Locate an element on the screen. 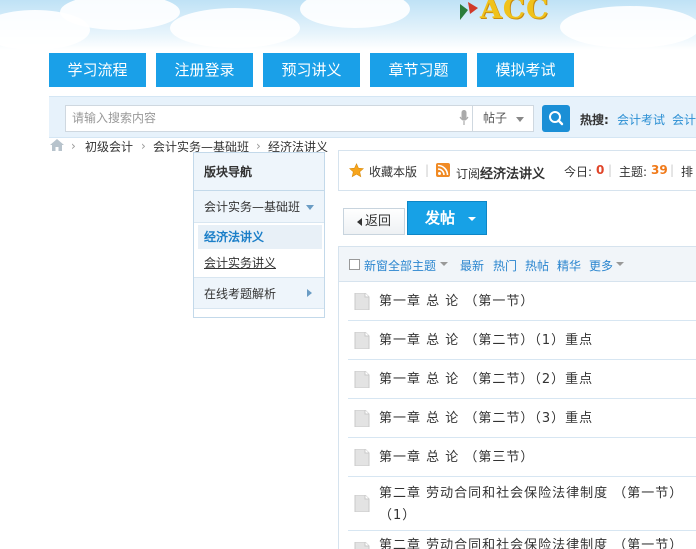 The image size is (696, 549). new-post-button: 发帖 is located at coordinates (447, 218).